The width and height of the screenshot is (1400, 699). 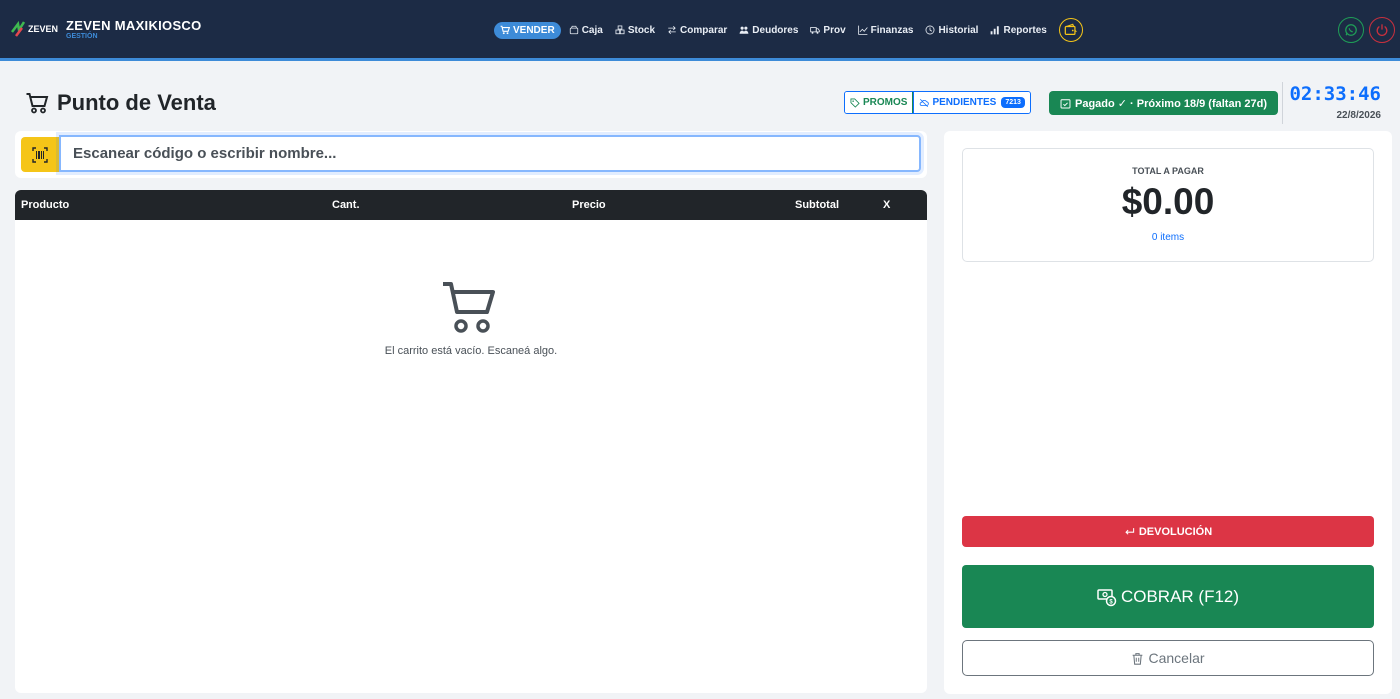 I want to click on calendar-check-icon, so click(x=1065, y=103).